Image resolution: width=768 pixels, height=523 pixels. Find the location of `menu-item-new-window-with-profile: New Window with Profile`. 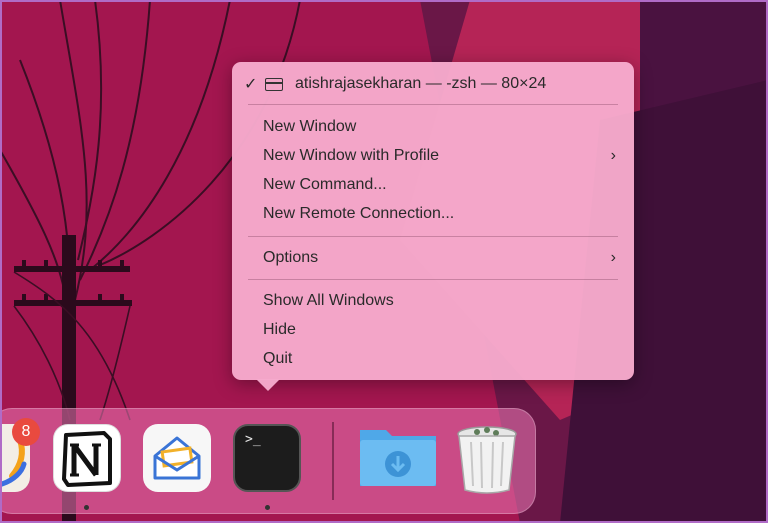

menu-item-new-window-with-profile: New Window with Profile is located at coordinates (351, 156).